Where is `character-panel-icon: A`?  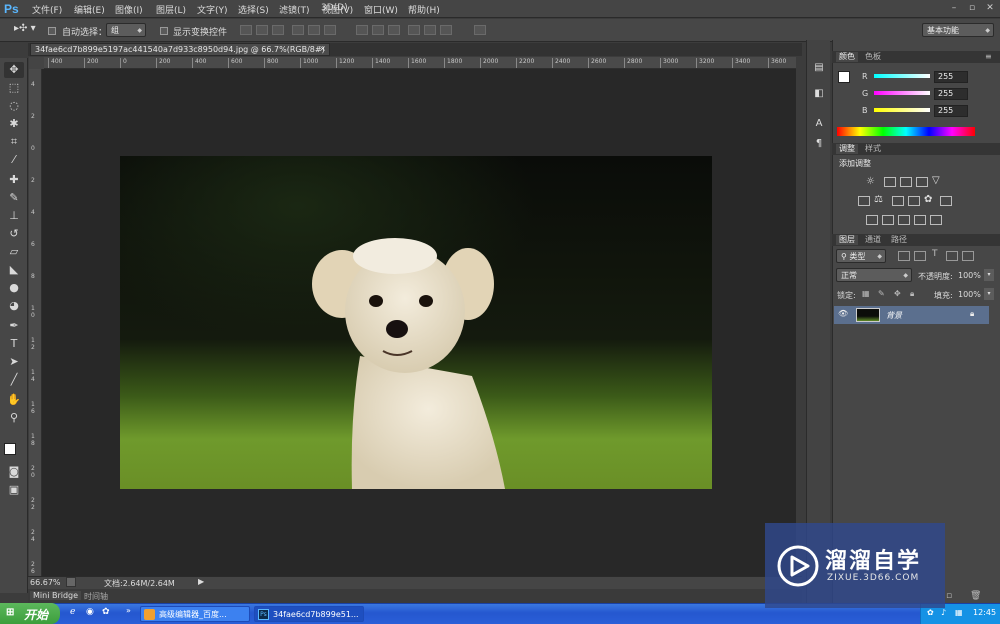 character-panel-icon: A is located at coordinates (819, 124).